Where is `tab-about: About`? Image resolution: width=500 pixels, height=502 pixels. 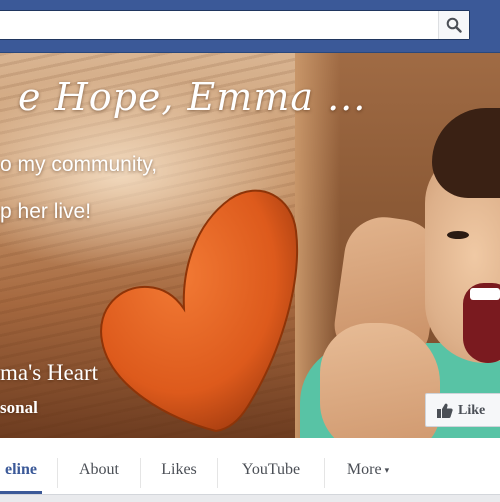 tab-about: About is located at coordinates (99, 466).